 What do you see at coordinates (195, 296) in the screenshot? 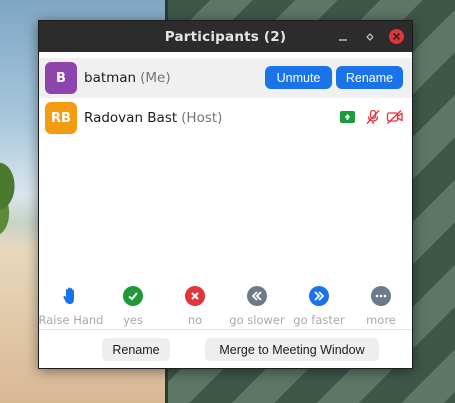
I see `no-x-icon` at bounding box center [195, 296].